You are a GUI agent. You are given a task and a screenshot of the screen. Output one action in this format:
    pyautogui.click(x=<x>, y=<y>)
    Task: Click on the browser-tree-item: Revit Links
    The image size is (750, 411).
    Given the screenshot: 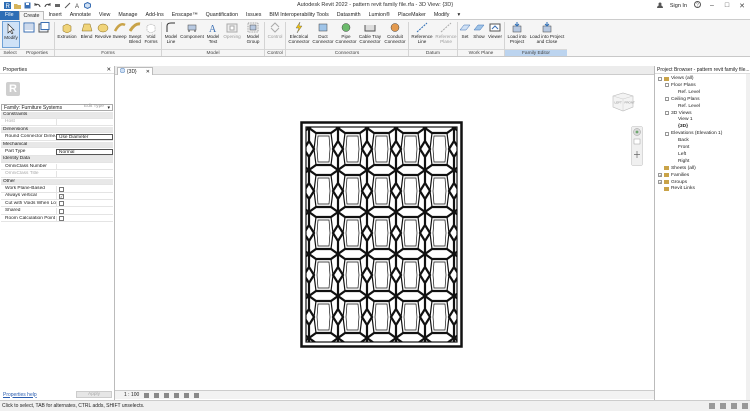 What is the action you would take?
    pyautogui.click(x=676, y=188)
    